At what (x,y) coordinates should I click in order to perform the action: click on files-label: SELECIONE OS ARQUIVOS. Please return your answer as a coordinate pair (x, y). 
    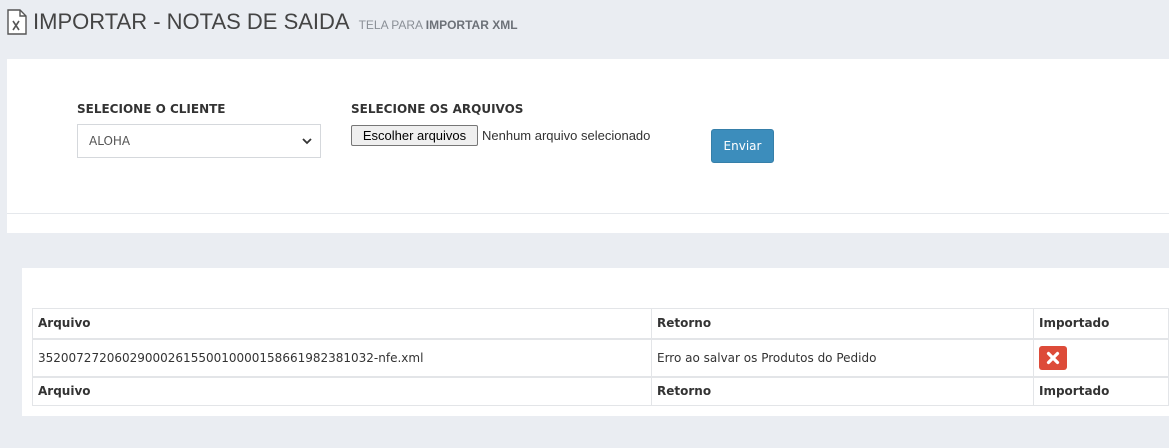
    Looking at the image, I should click on (437, 109).